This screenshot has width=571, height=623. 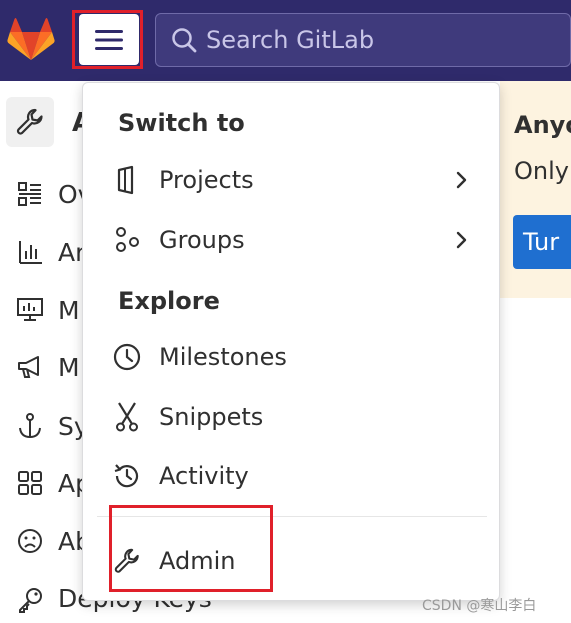 What do you see at coordinates (535, 189) in the screenshot?
I see `notice-banner: Anyo Only Tur` at bounding box center [535, 189].